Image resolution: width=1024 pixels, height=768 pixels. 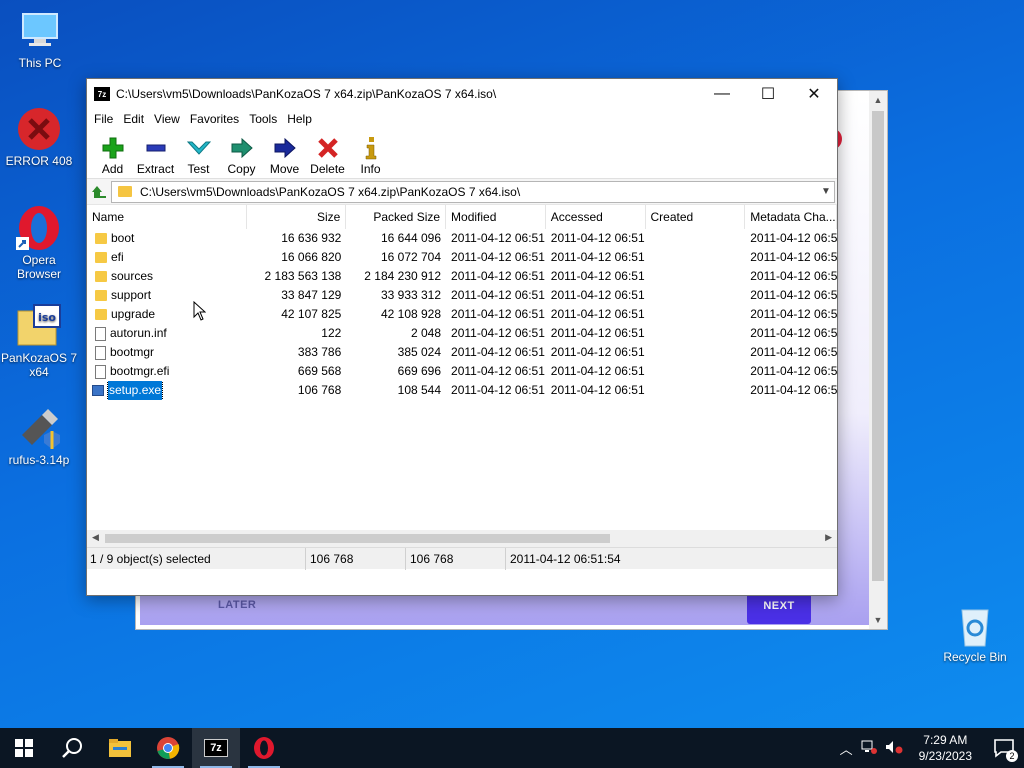 What do you see at coordinates (216, 748) in the screenshot?
I see `7zip-taskbar-button: 7z` at bounding box center [216, 748].